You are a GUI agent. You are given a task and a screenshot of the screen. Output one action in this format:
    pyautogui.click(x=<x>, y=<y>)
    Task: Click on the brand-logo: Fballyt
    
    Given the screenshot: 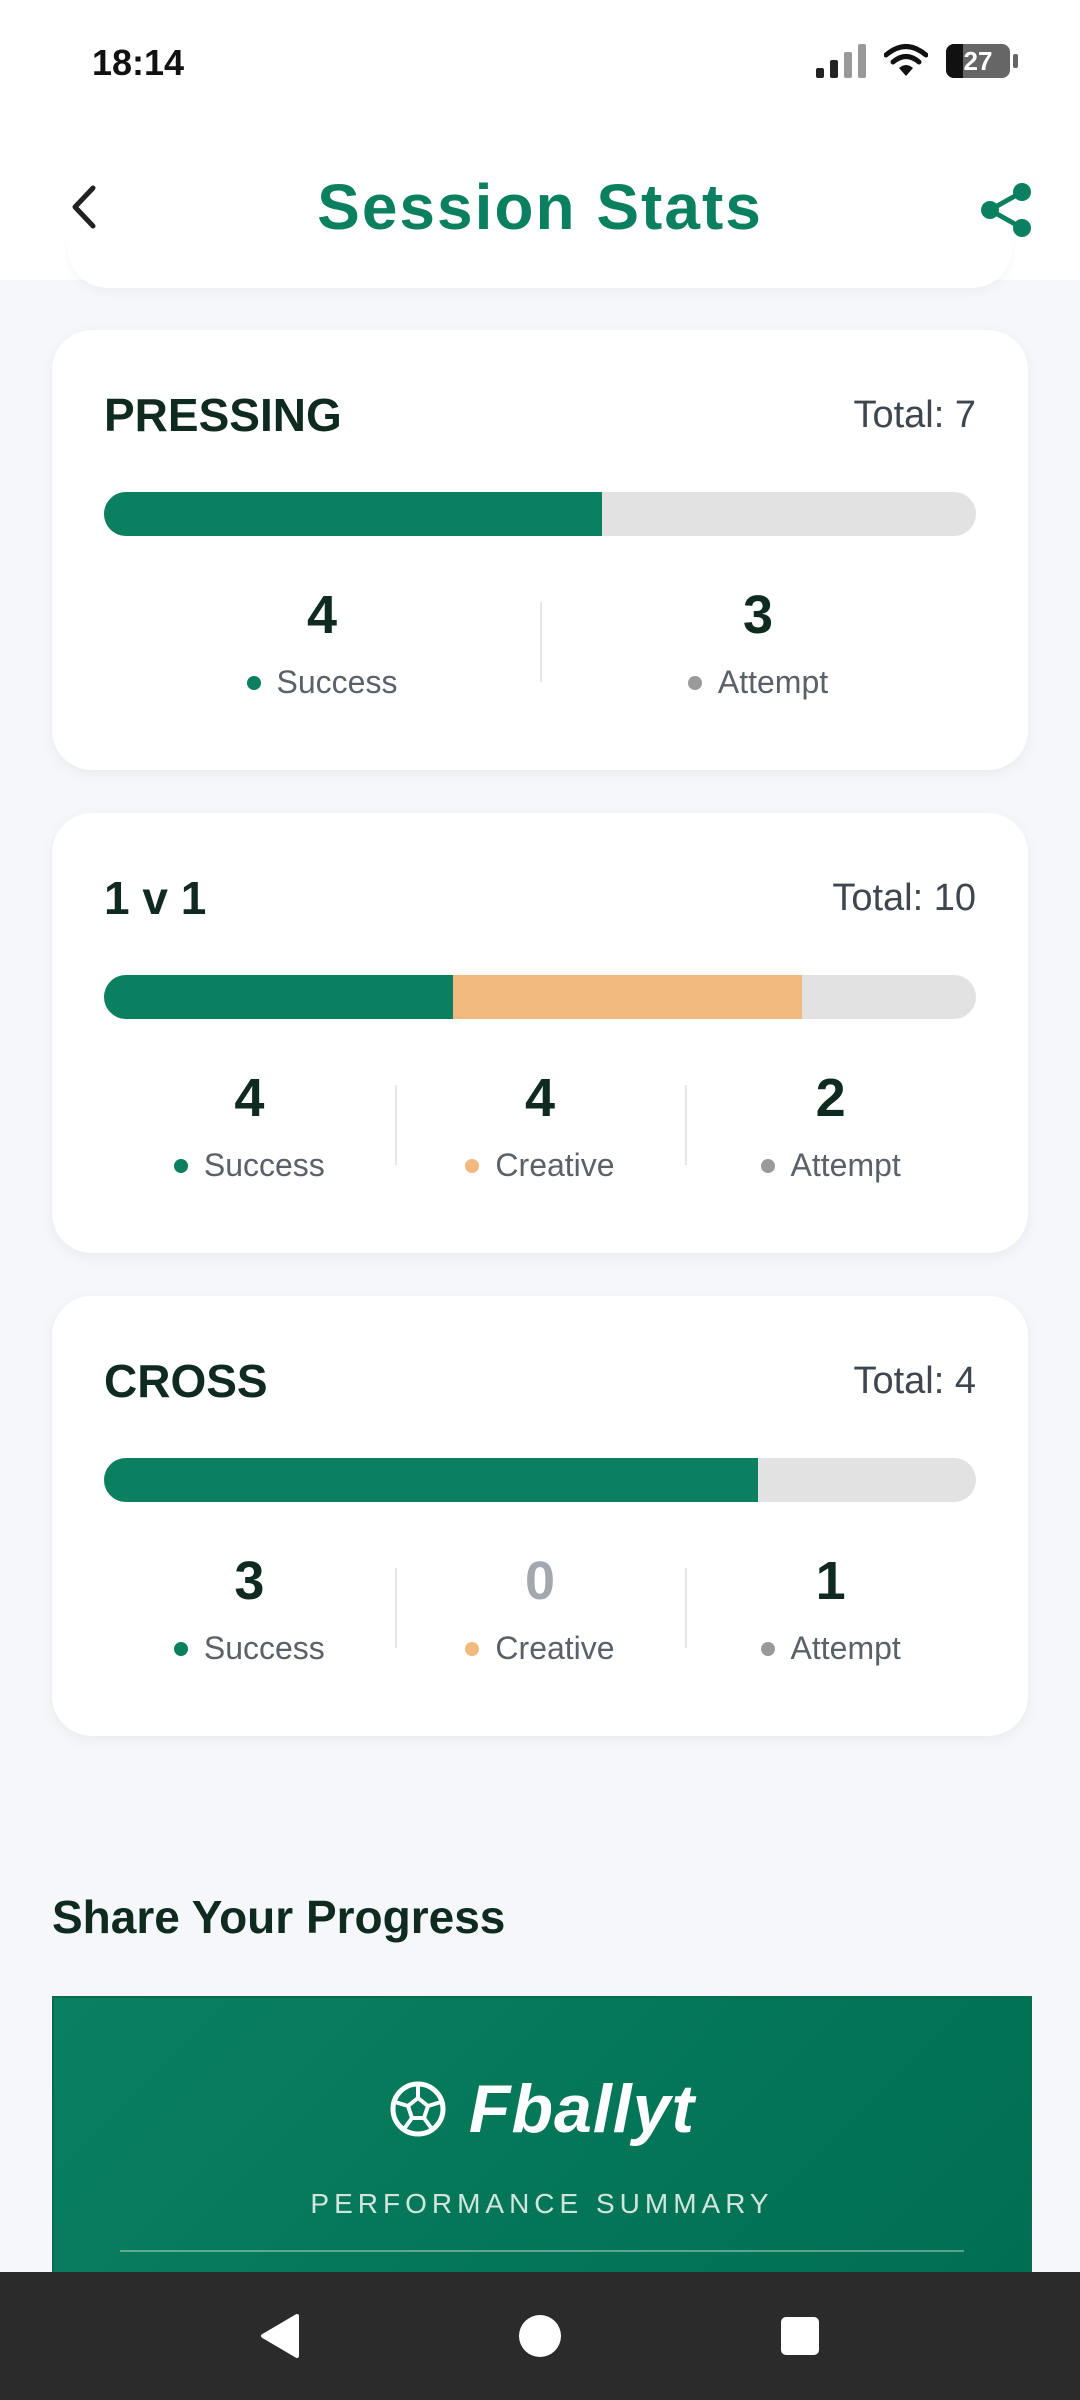 What is the action you would take?
    pyautogui.click(x=542, y=2109)
    